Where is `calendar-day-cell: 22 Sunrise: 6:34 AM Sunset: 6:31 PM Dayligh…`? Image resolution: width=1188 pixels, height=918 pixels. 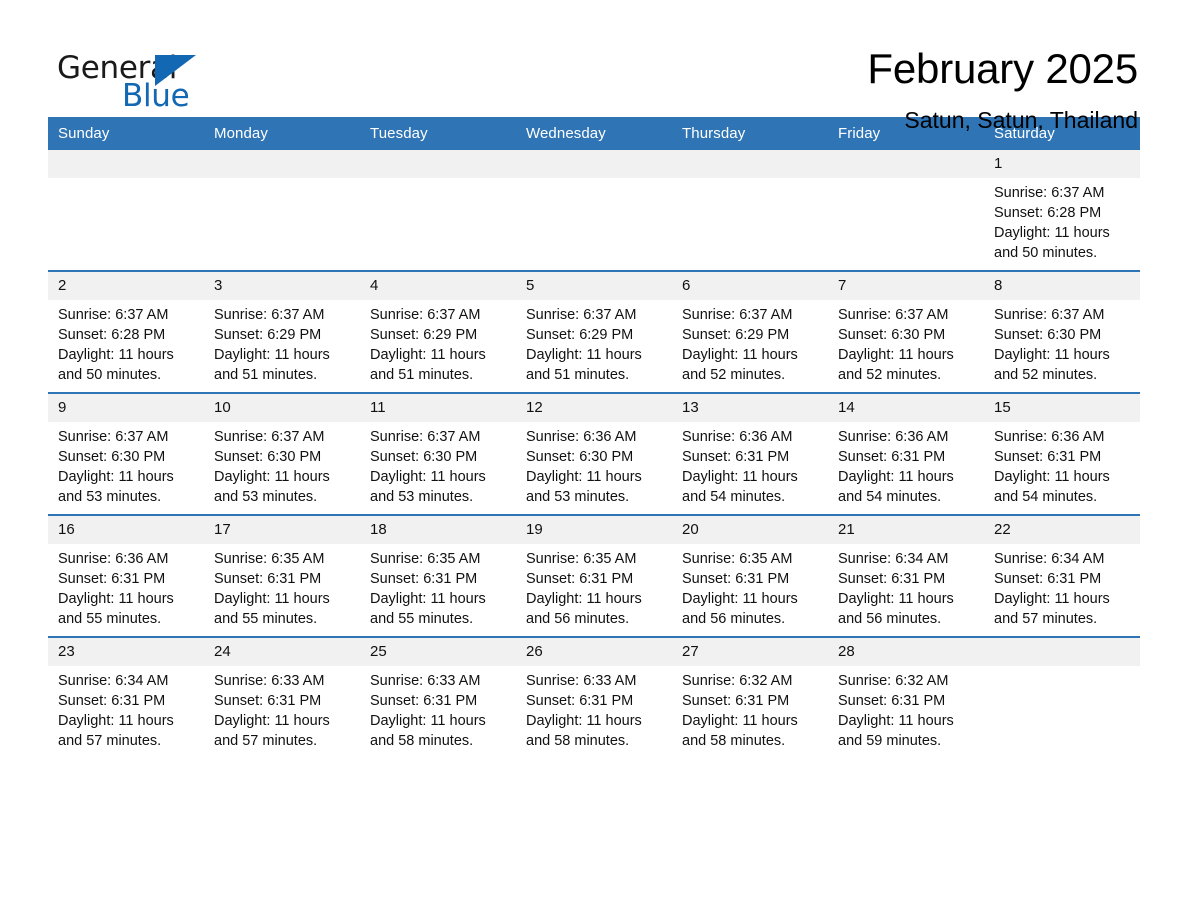 calendar-day-cell: 22 Sunrise: 6:34 AM Sunset: 6:31 PM Dayligh… is located at coordinates (1062, 575).